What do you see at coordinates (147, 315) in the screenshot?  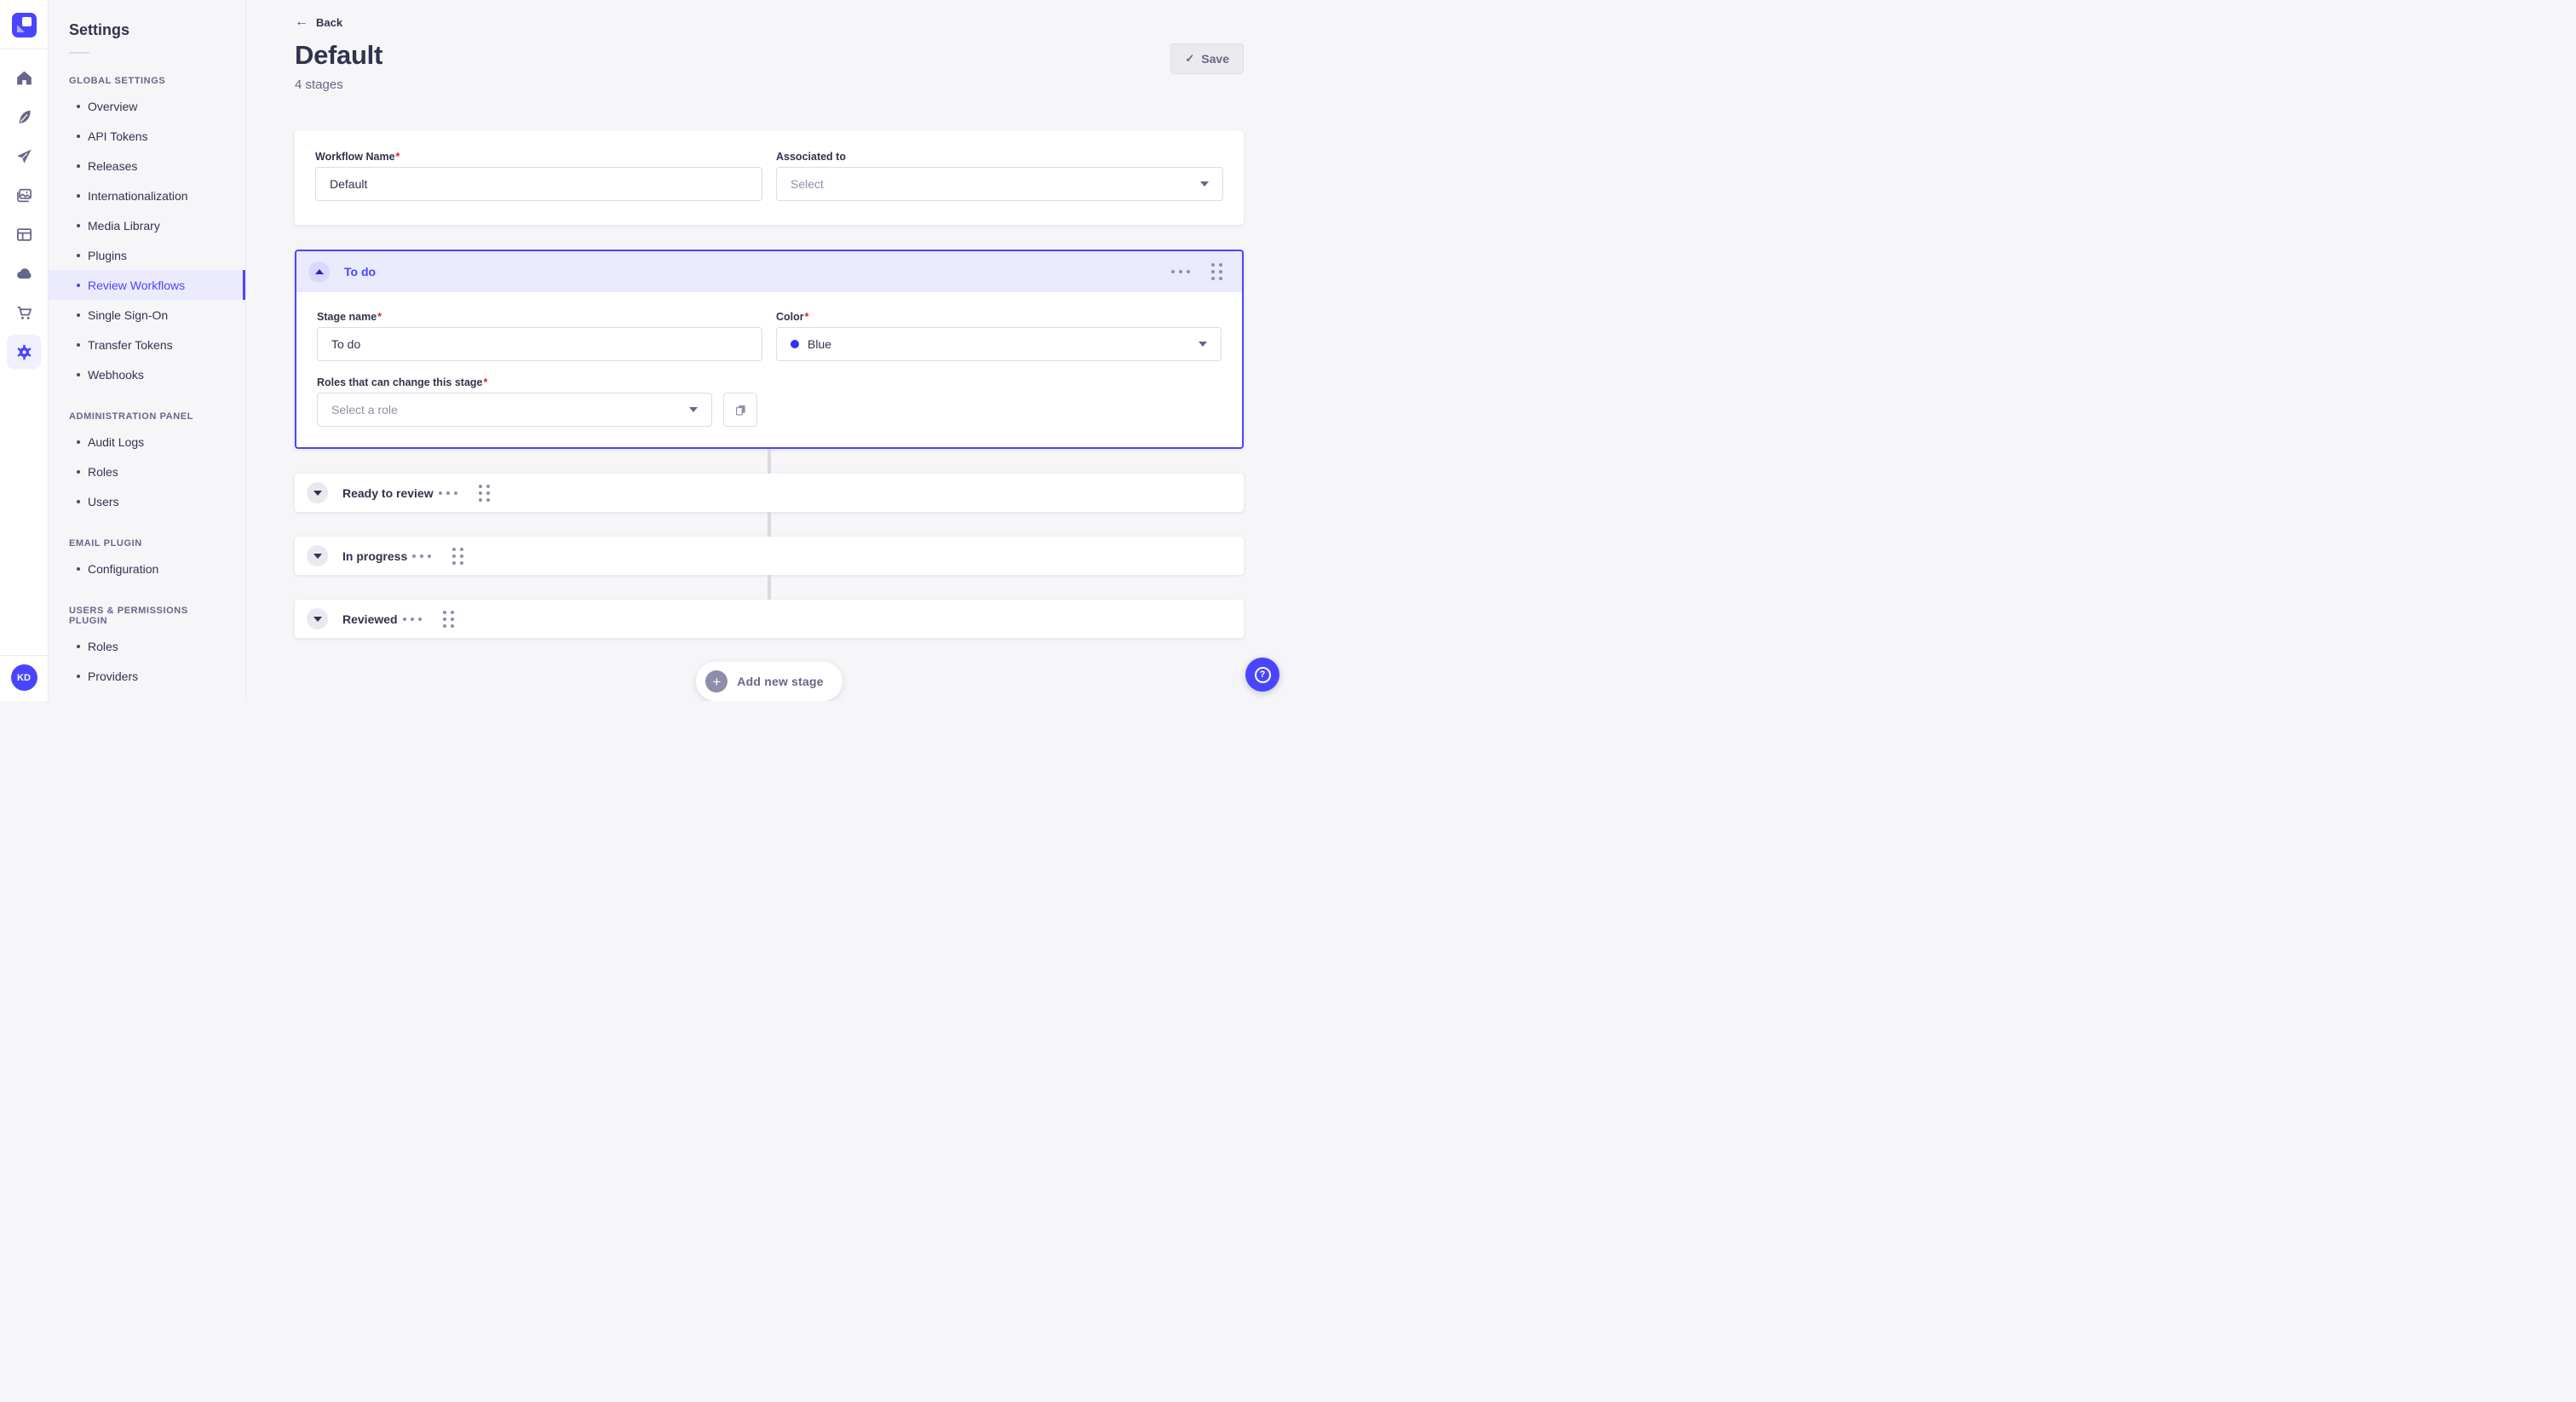 I see `sidebar-item-single-sign-on: Single Sign-On` at bounding box center [147, 315].